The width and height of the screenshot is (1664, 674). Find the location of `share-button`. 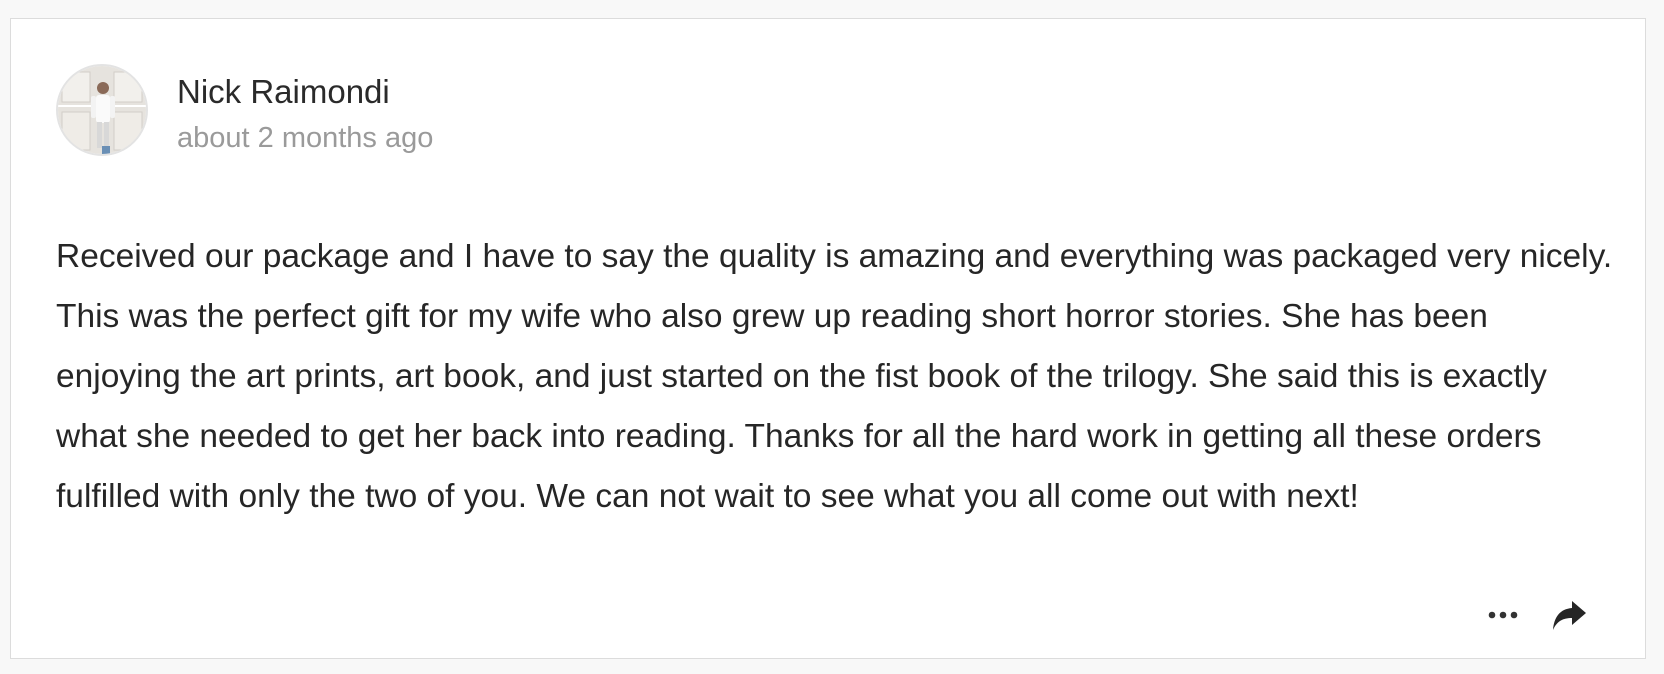

share-button is located at coordinates (1569, 615).